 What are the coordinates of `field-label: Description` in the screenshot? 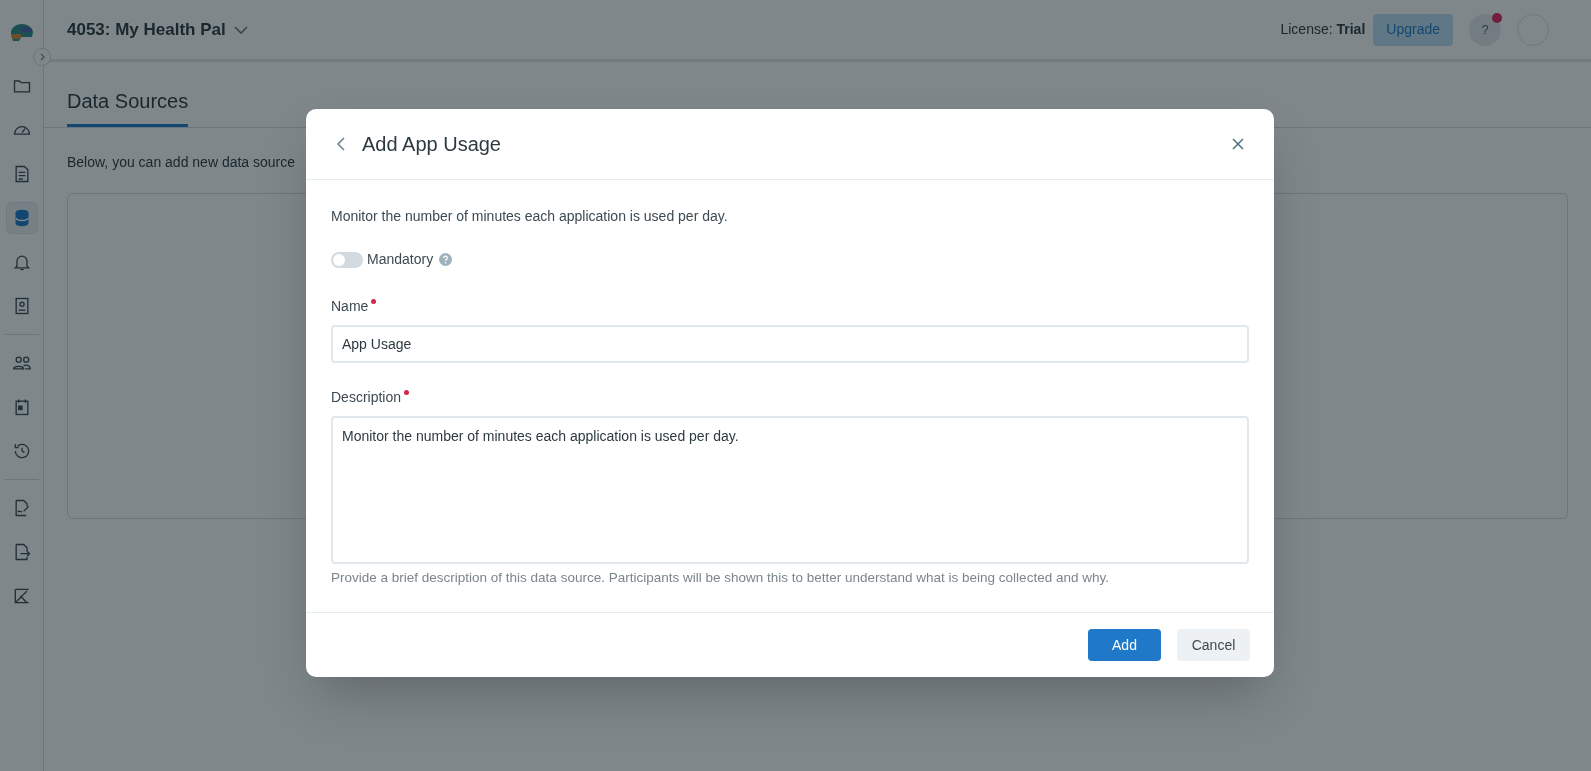 It's located at (366, 397).